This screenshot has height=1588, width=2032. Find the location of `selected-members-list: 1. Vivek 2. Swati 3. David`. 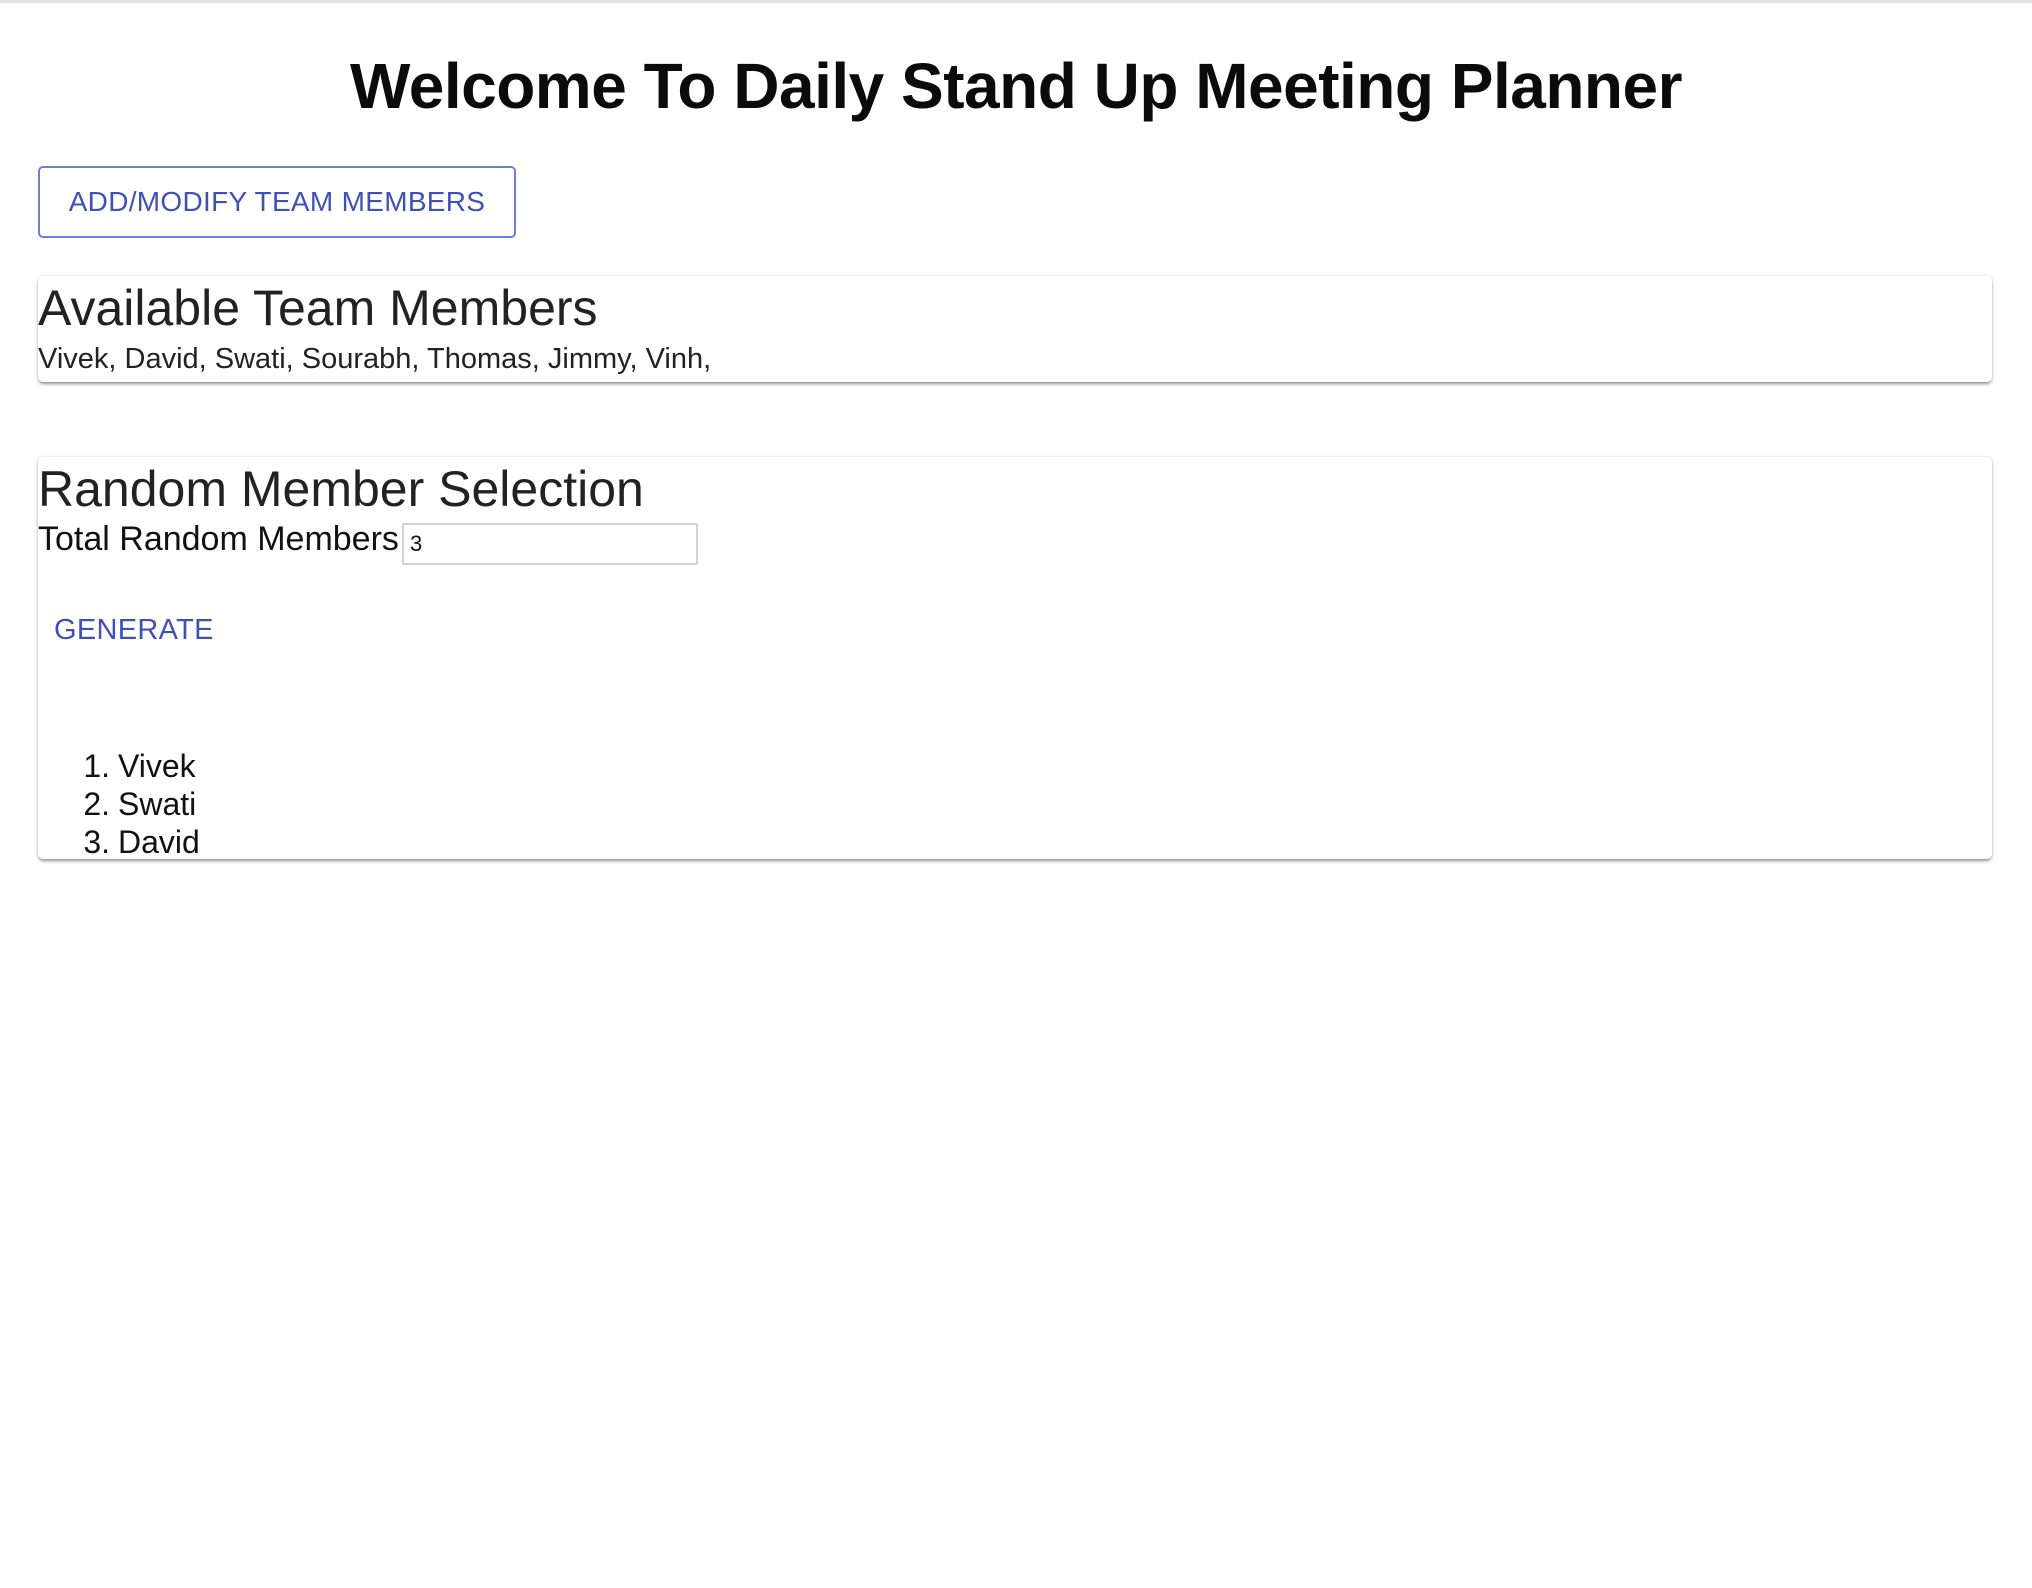

selected-members-list: 1. Vivek 2. Swati 3. David is located at coordinates (119, 804).